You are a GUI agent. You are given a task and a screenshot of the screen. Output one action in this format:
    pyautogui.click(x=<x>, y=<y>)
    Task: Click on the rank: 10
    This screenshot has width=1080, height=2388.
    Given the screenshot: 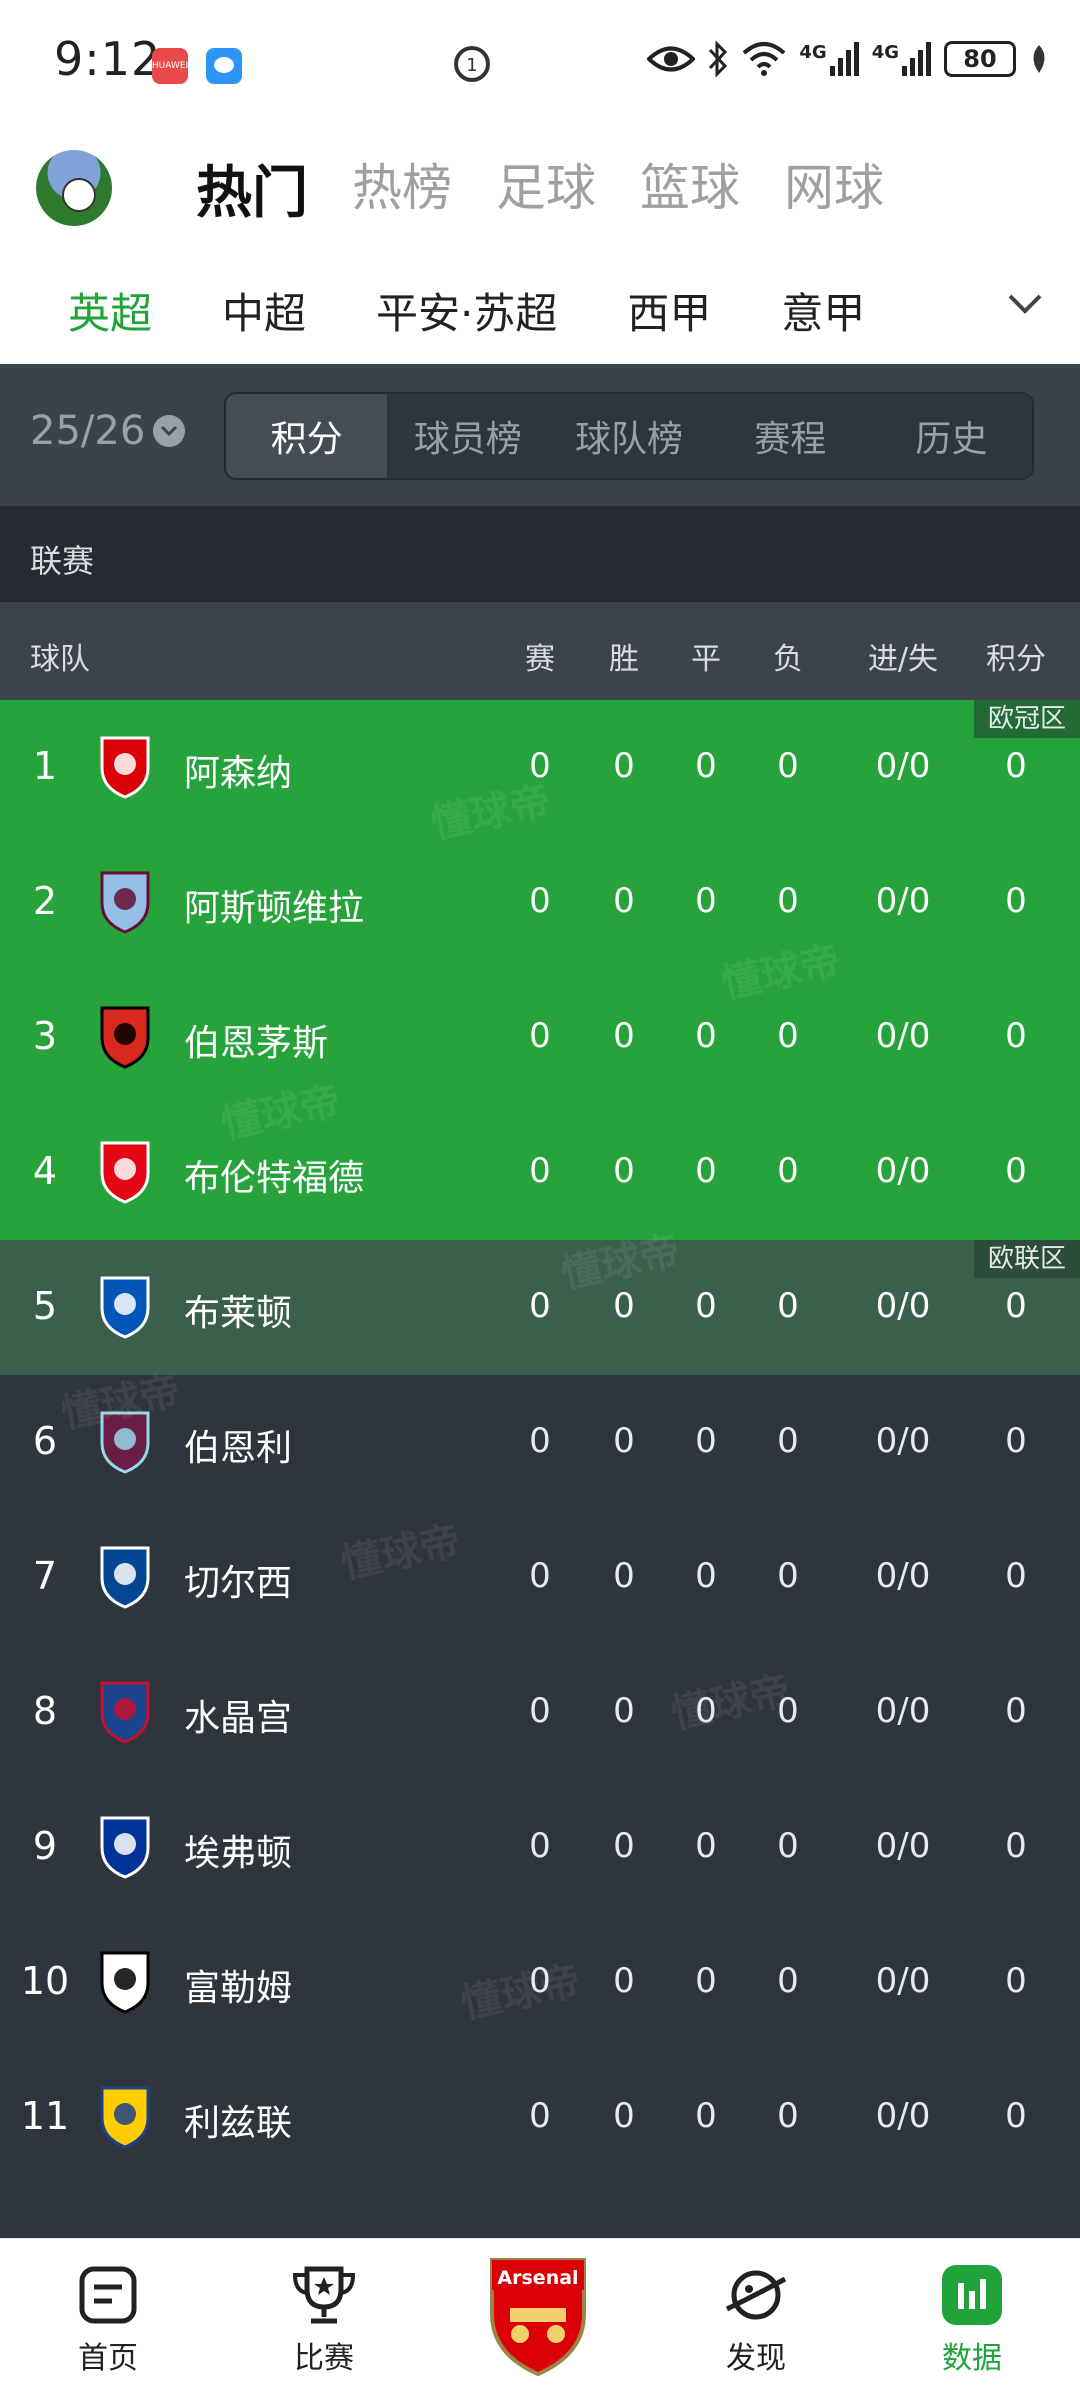 What is the action you would take?
    pyautogui.click(x=45, y=1981)
    